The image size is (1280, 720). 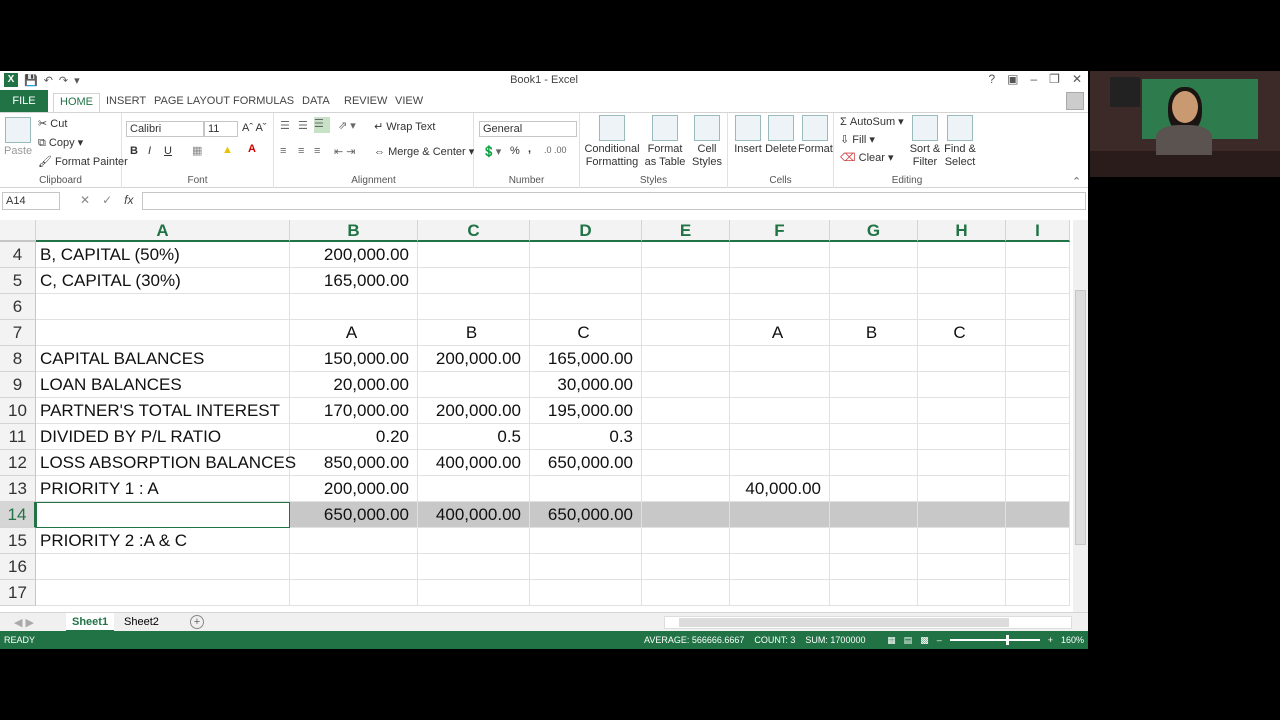 What do you see at coordinates (586, 385) in the screenshot?
I see `cell-d9: 30,000.00` at bounding box center [586, 385].